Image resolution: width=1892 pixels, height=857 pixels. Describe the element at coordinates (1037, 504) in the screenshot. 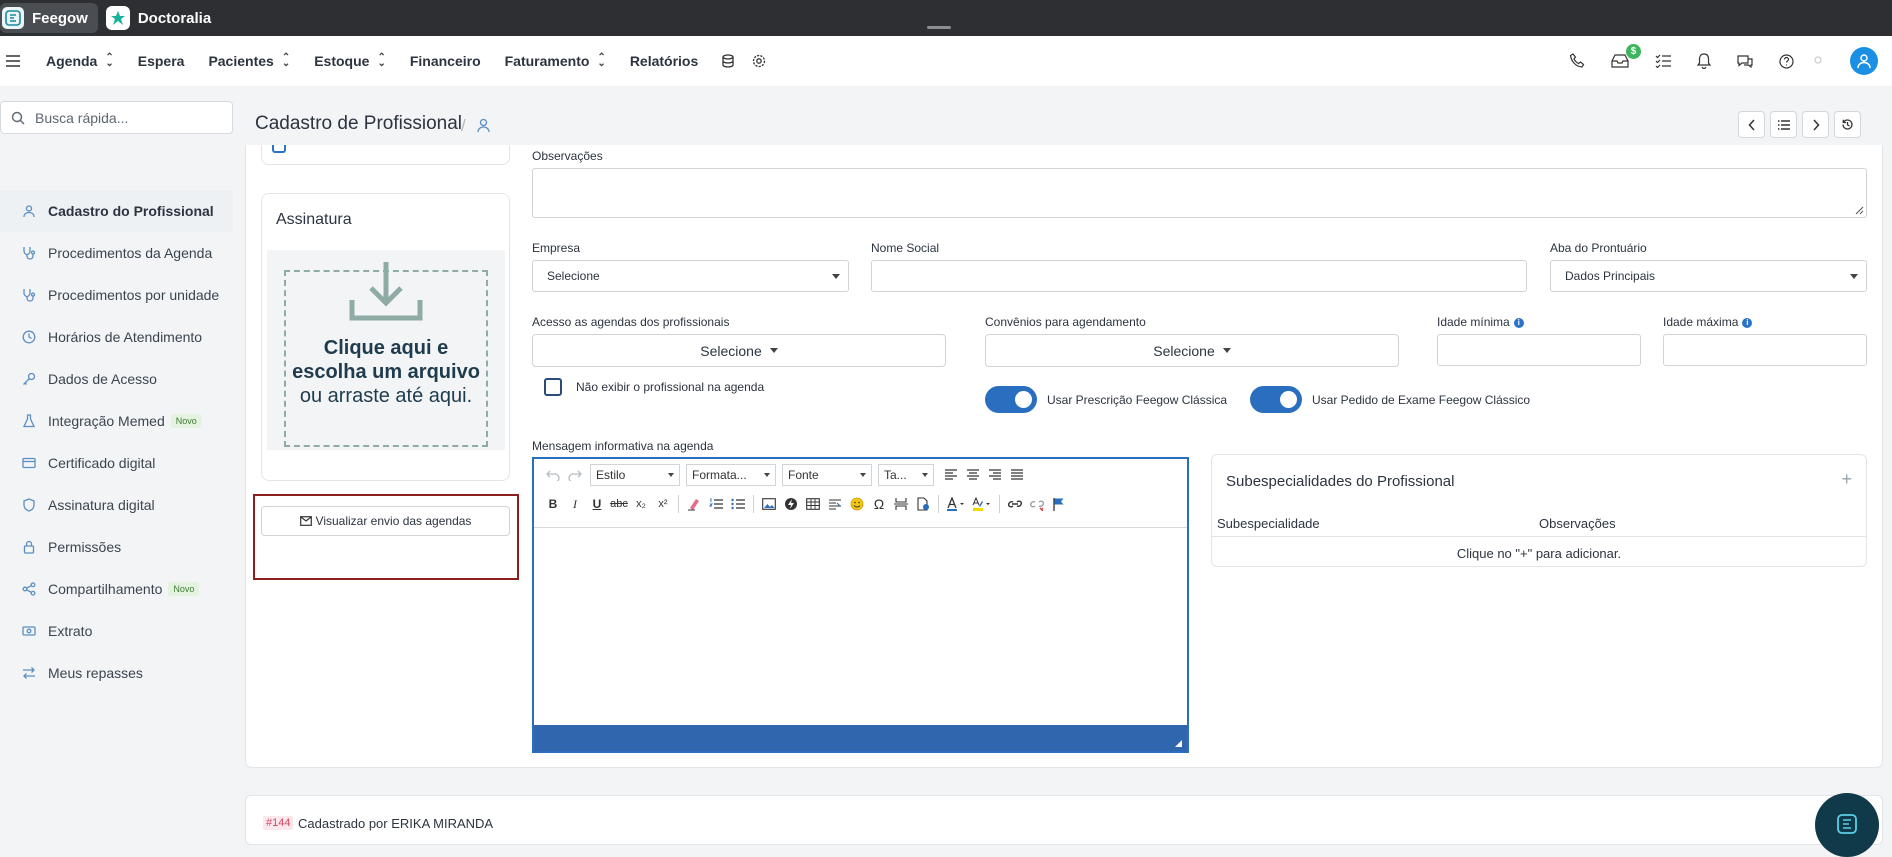

I see `unlink-icon` at that location.